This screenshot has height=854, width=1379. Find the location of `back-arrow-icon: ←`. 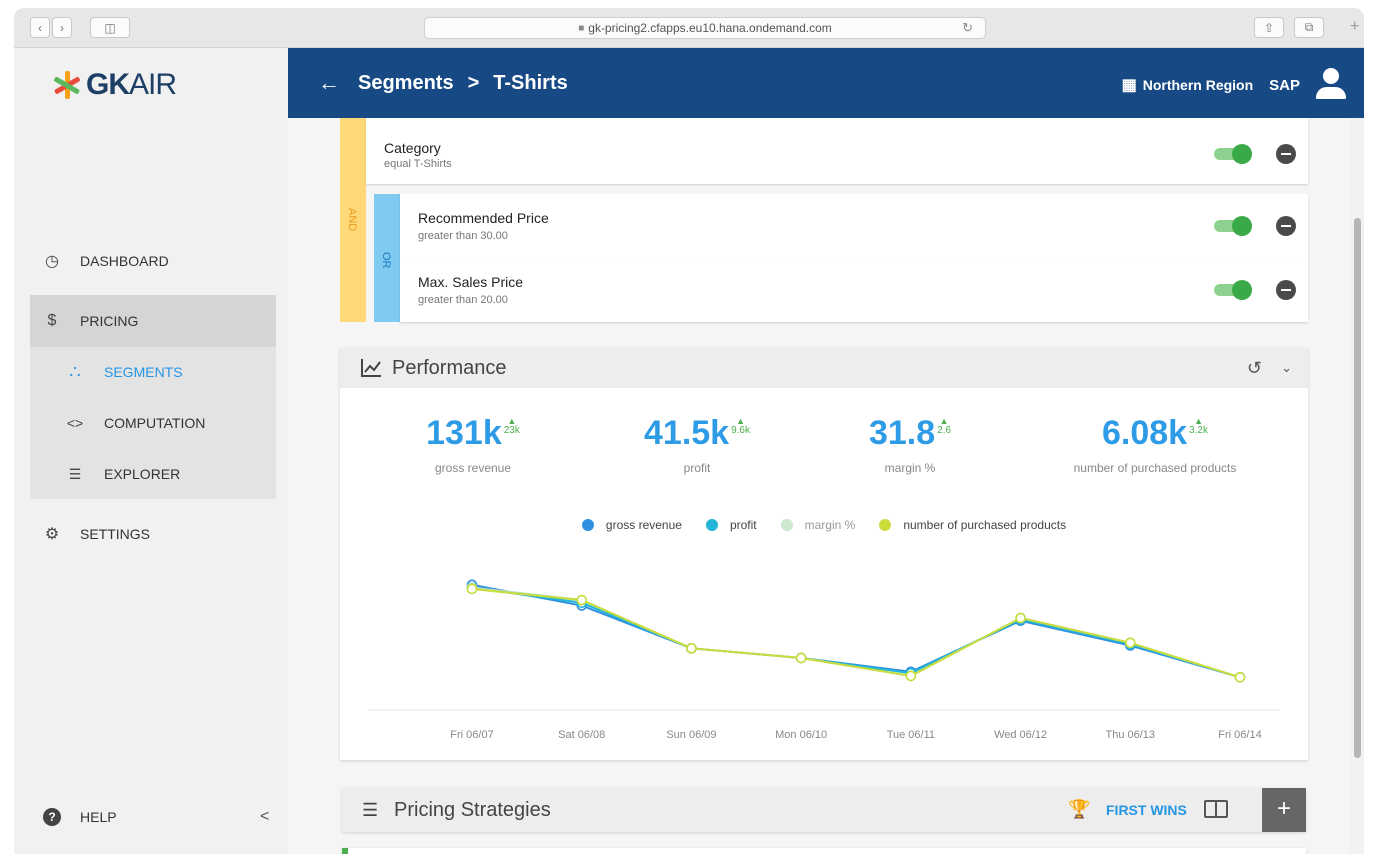

back-arrow-icon: ← is located at coordinates (329, 83).